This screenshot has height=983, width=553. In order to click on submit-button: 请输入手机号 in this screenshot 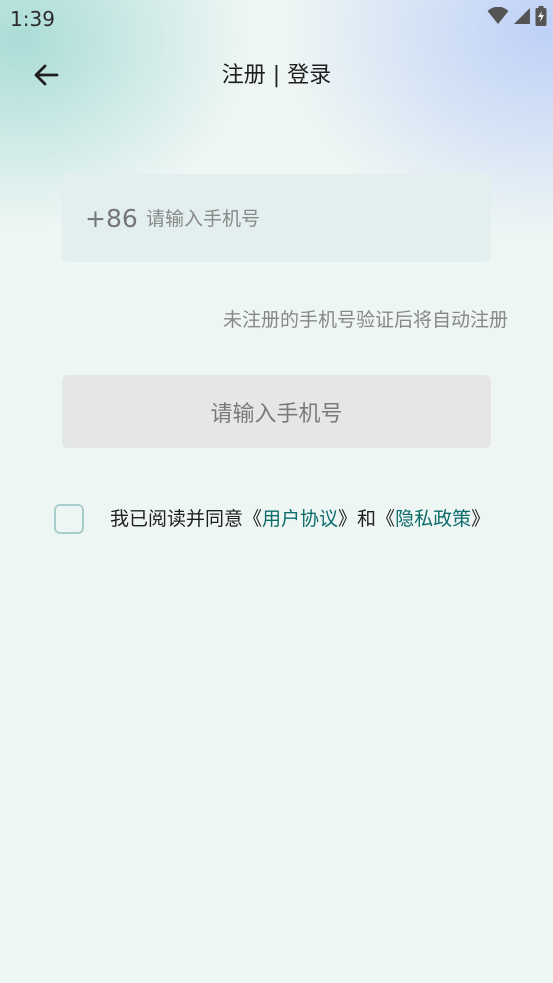, I will do `click(276, 411)`.